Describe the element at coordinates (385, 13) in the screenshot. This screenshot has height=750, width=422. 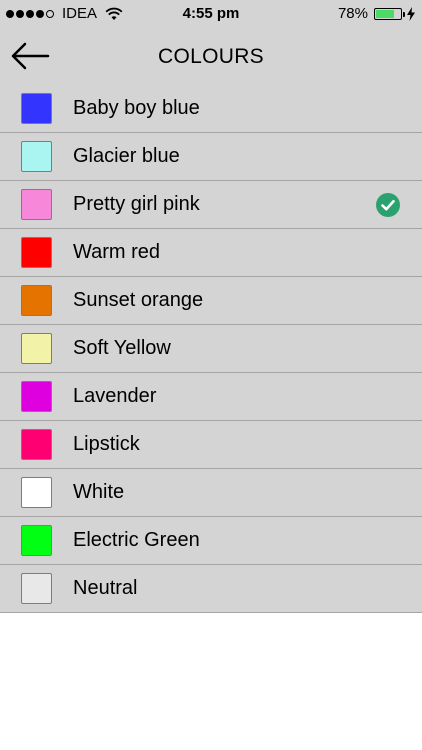
I see `battery-level-fill` at that location.